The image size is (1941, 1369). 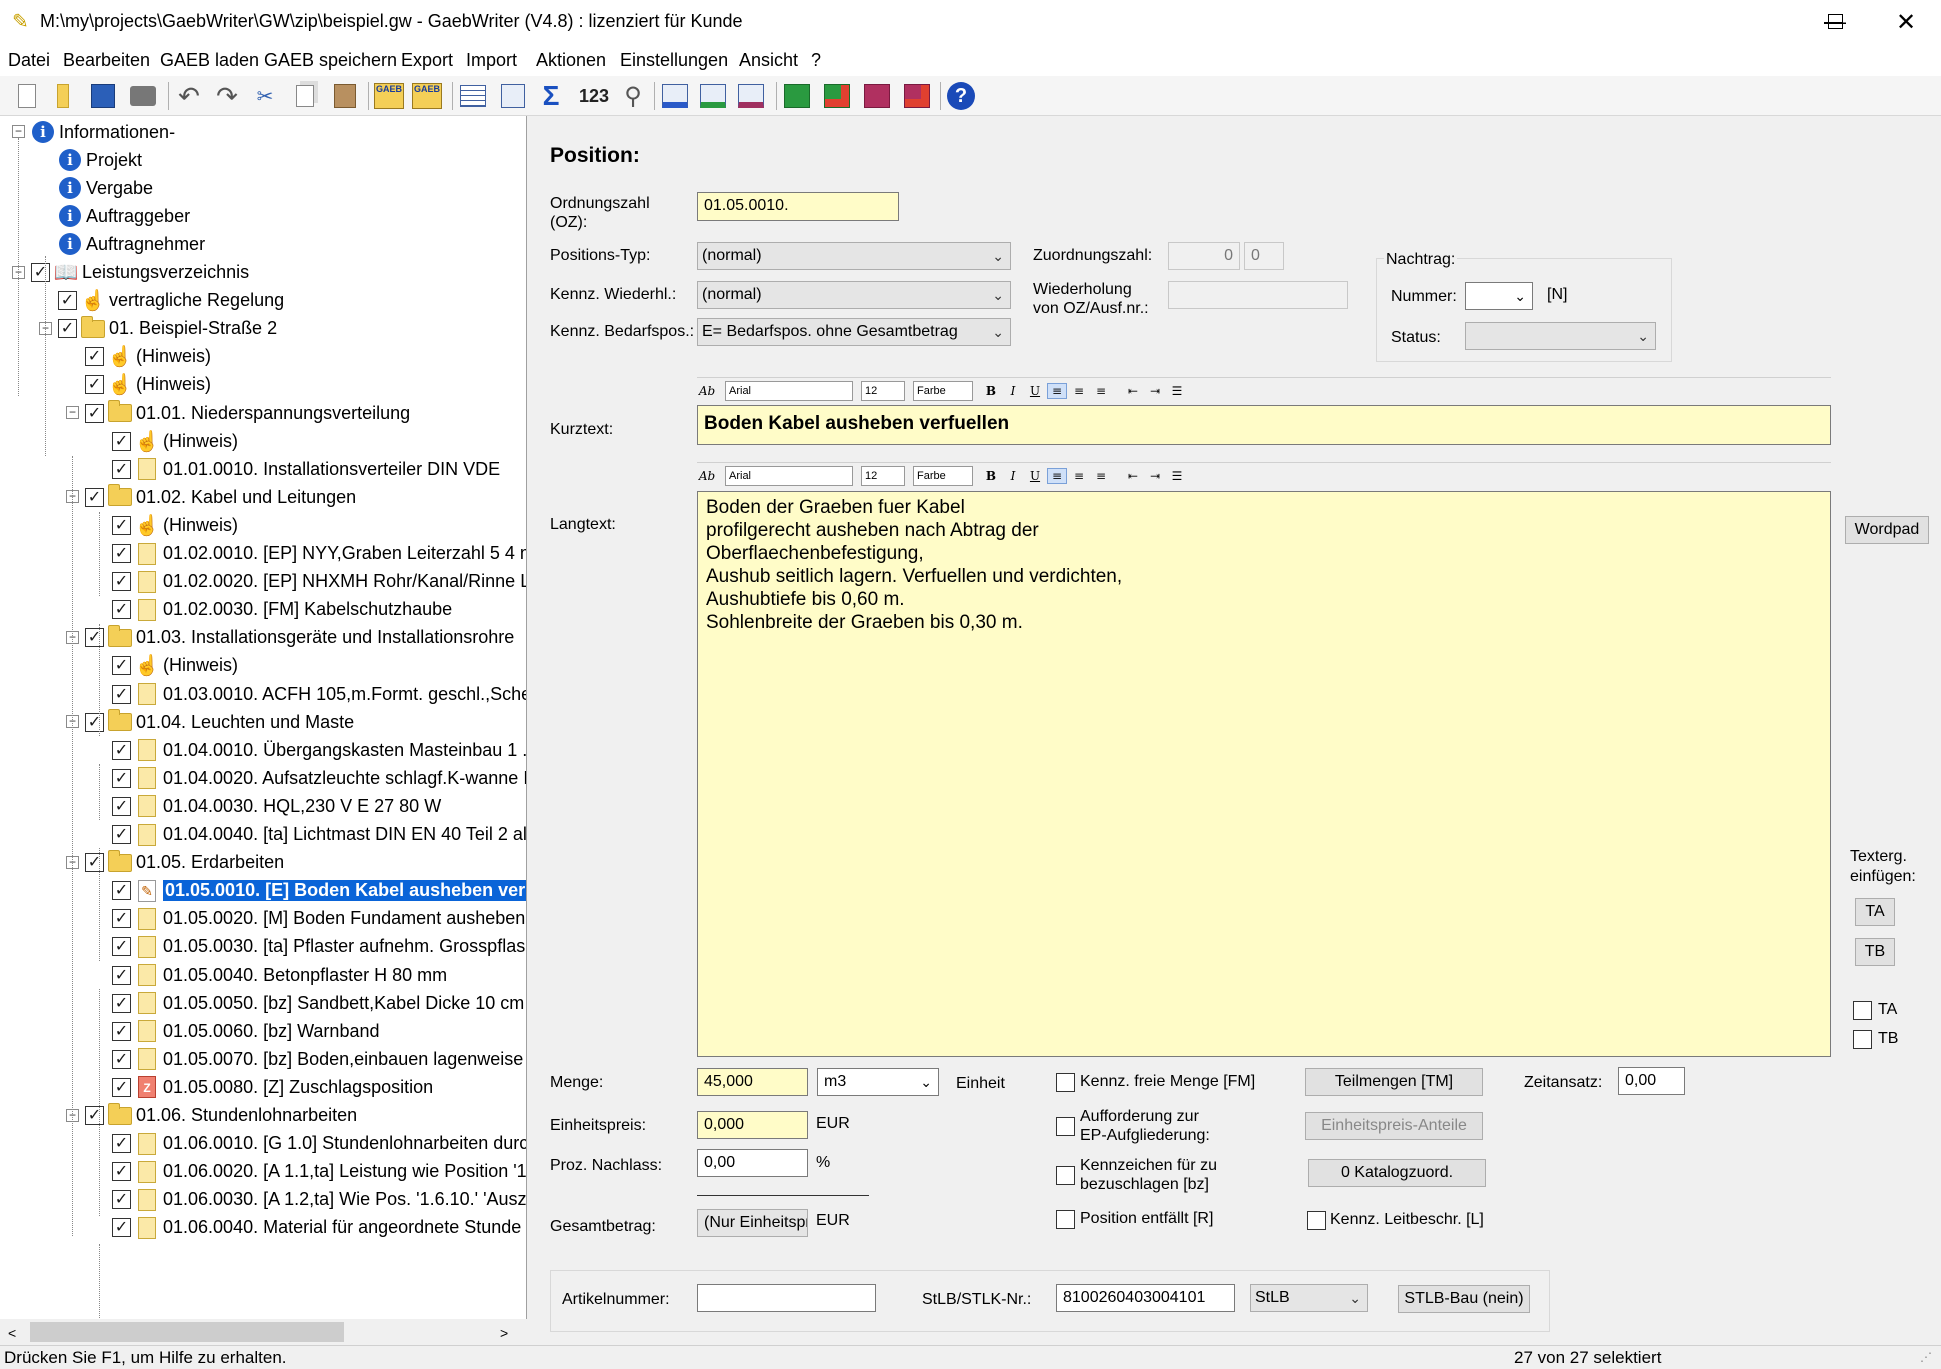 What do you see at coordinates (1309, 1298) in the screenshot?
I see `stlb-type-select: StLB ⌄` at bounding box center [1309, 1298].